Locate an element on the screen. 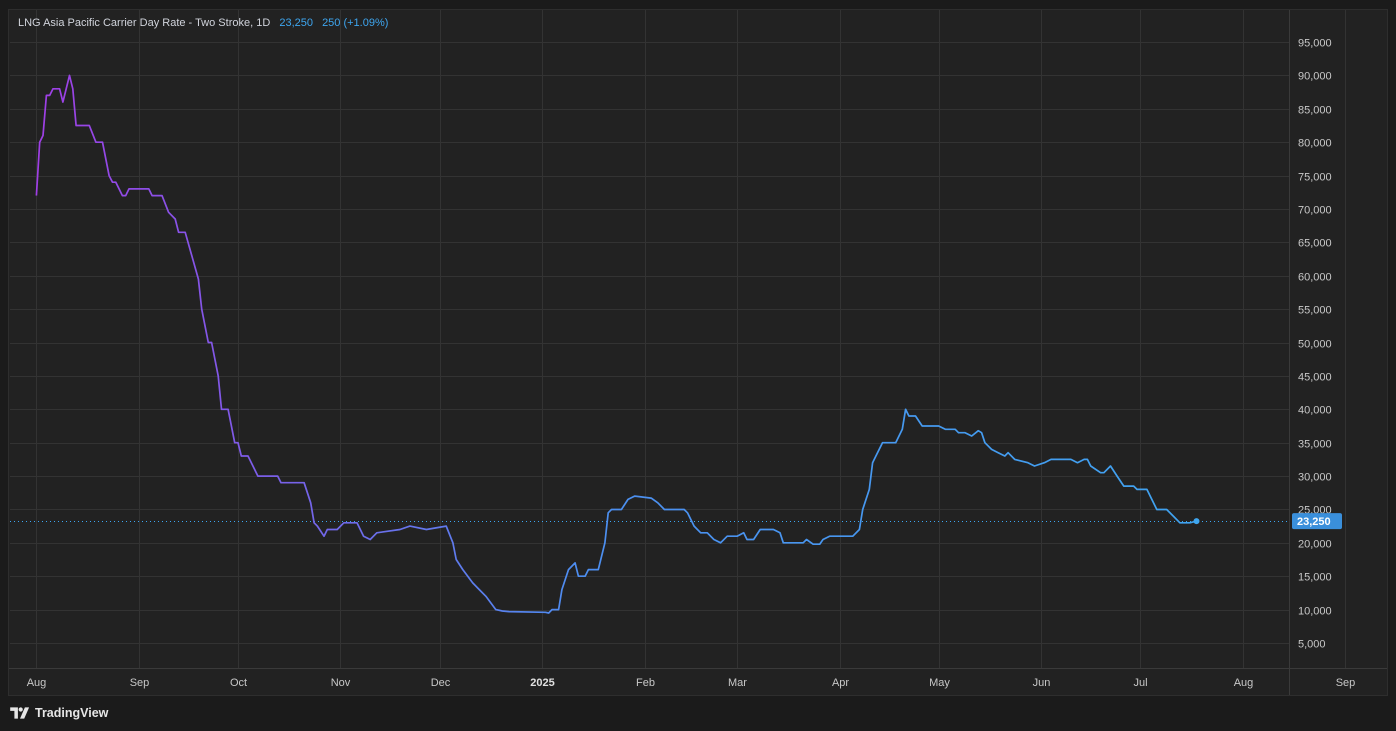  y-tick-label: 80,000 is located at coordinates (1315, 144).